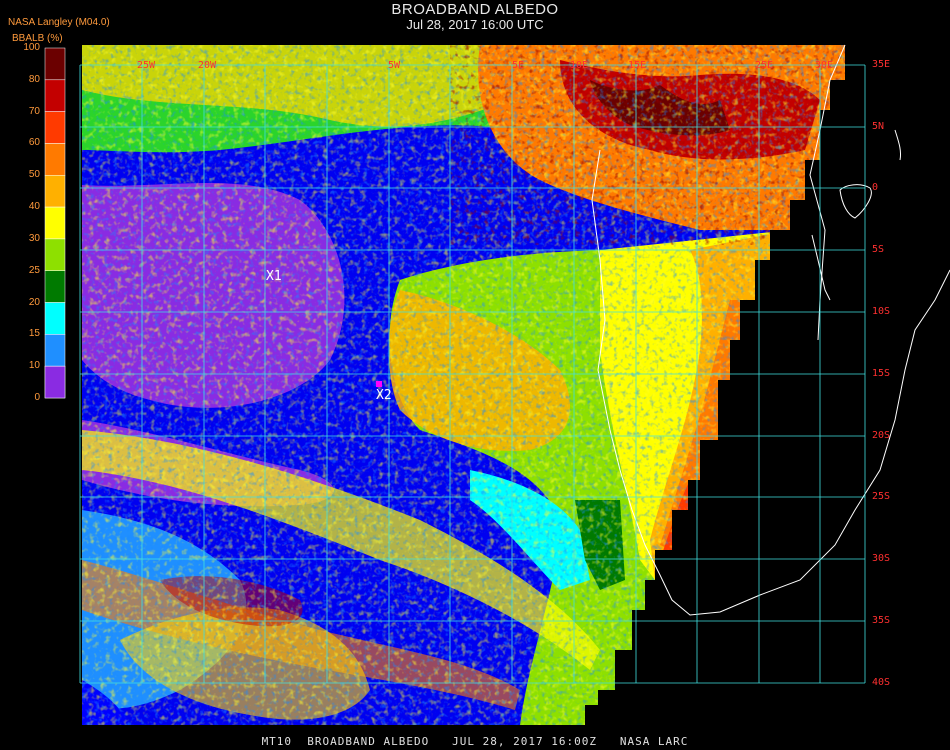 This screenshot has height=750, width=950. What do you see at coordinates (34, 79) in the screenshot?
I see `colorbar-tick-label: 80` at bounding box center [34, 79].